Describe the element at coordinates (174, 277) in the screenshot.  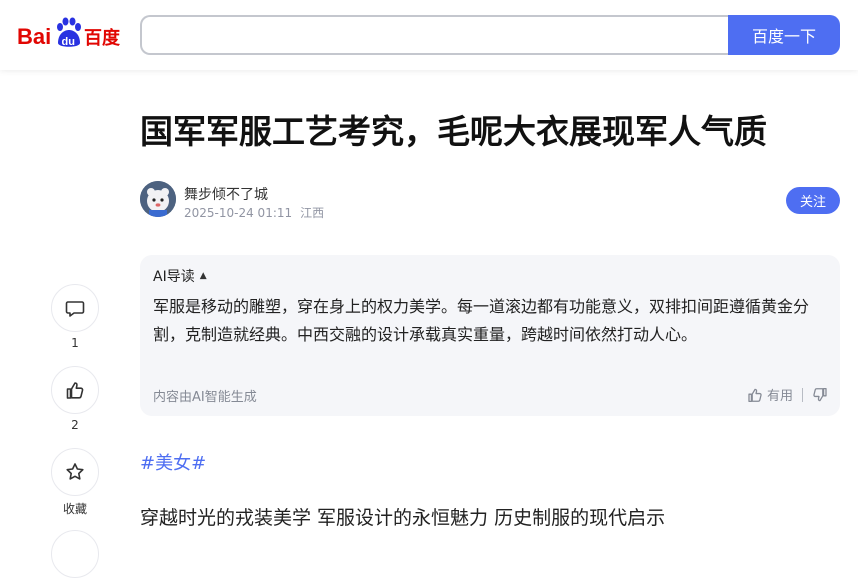
I see `ai-summary-heading: AI导读` at that location.